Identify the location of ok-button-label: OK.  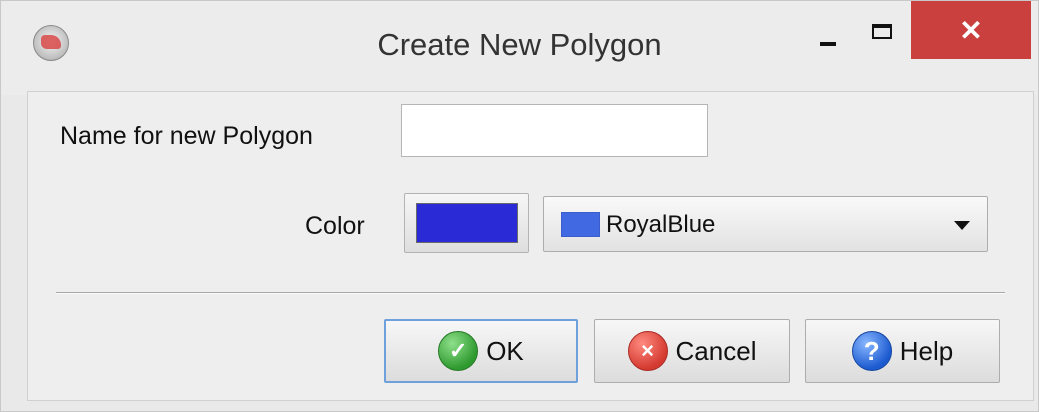
(505, 350).